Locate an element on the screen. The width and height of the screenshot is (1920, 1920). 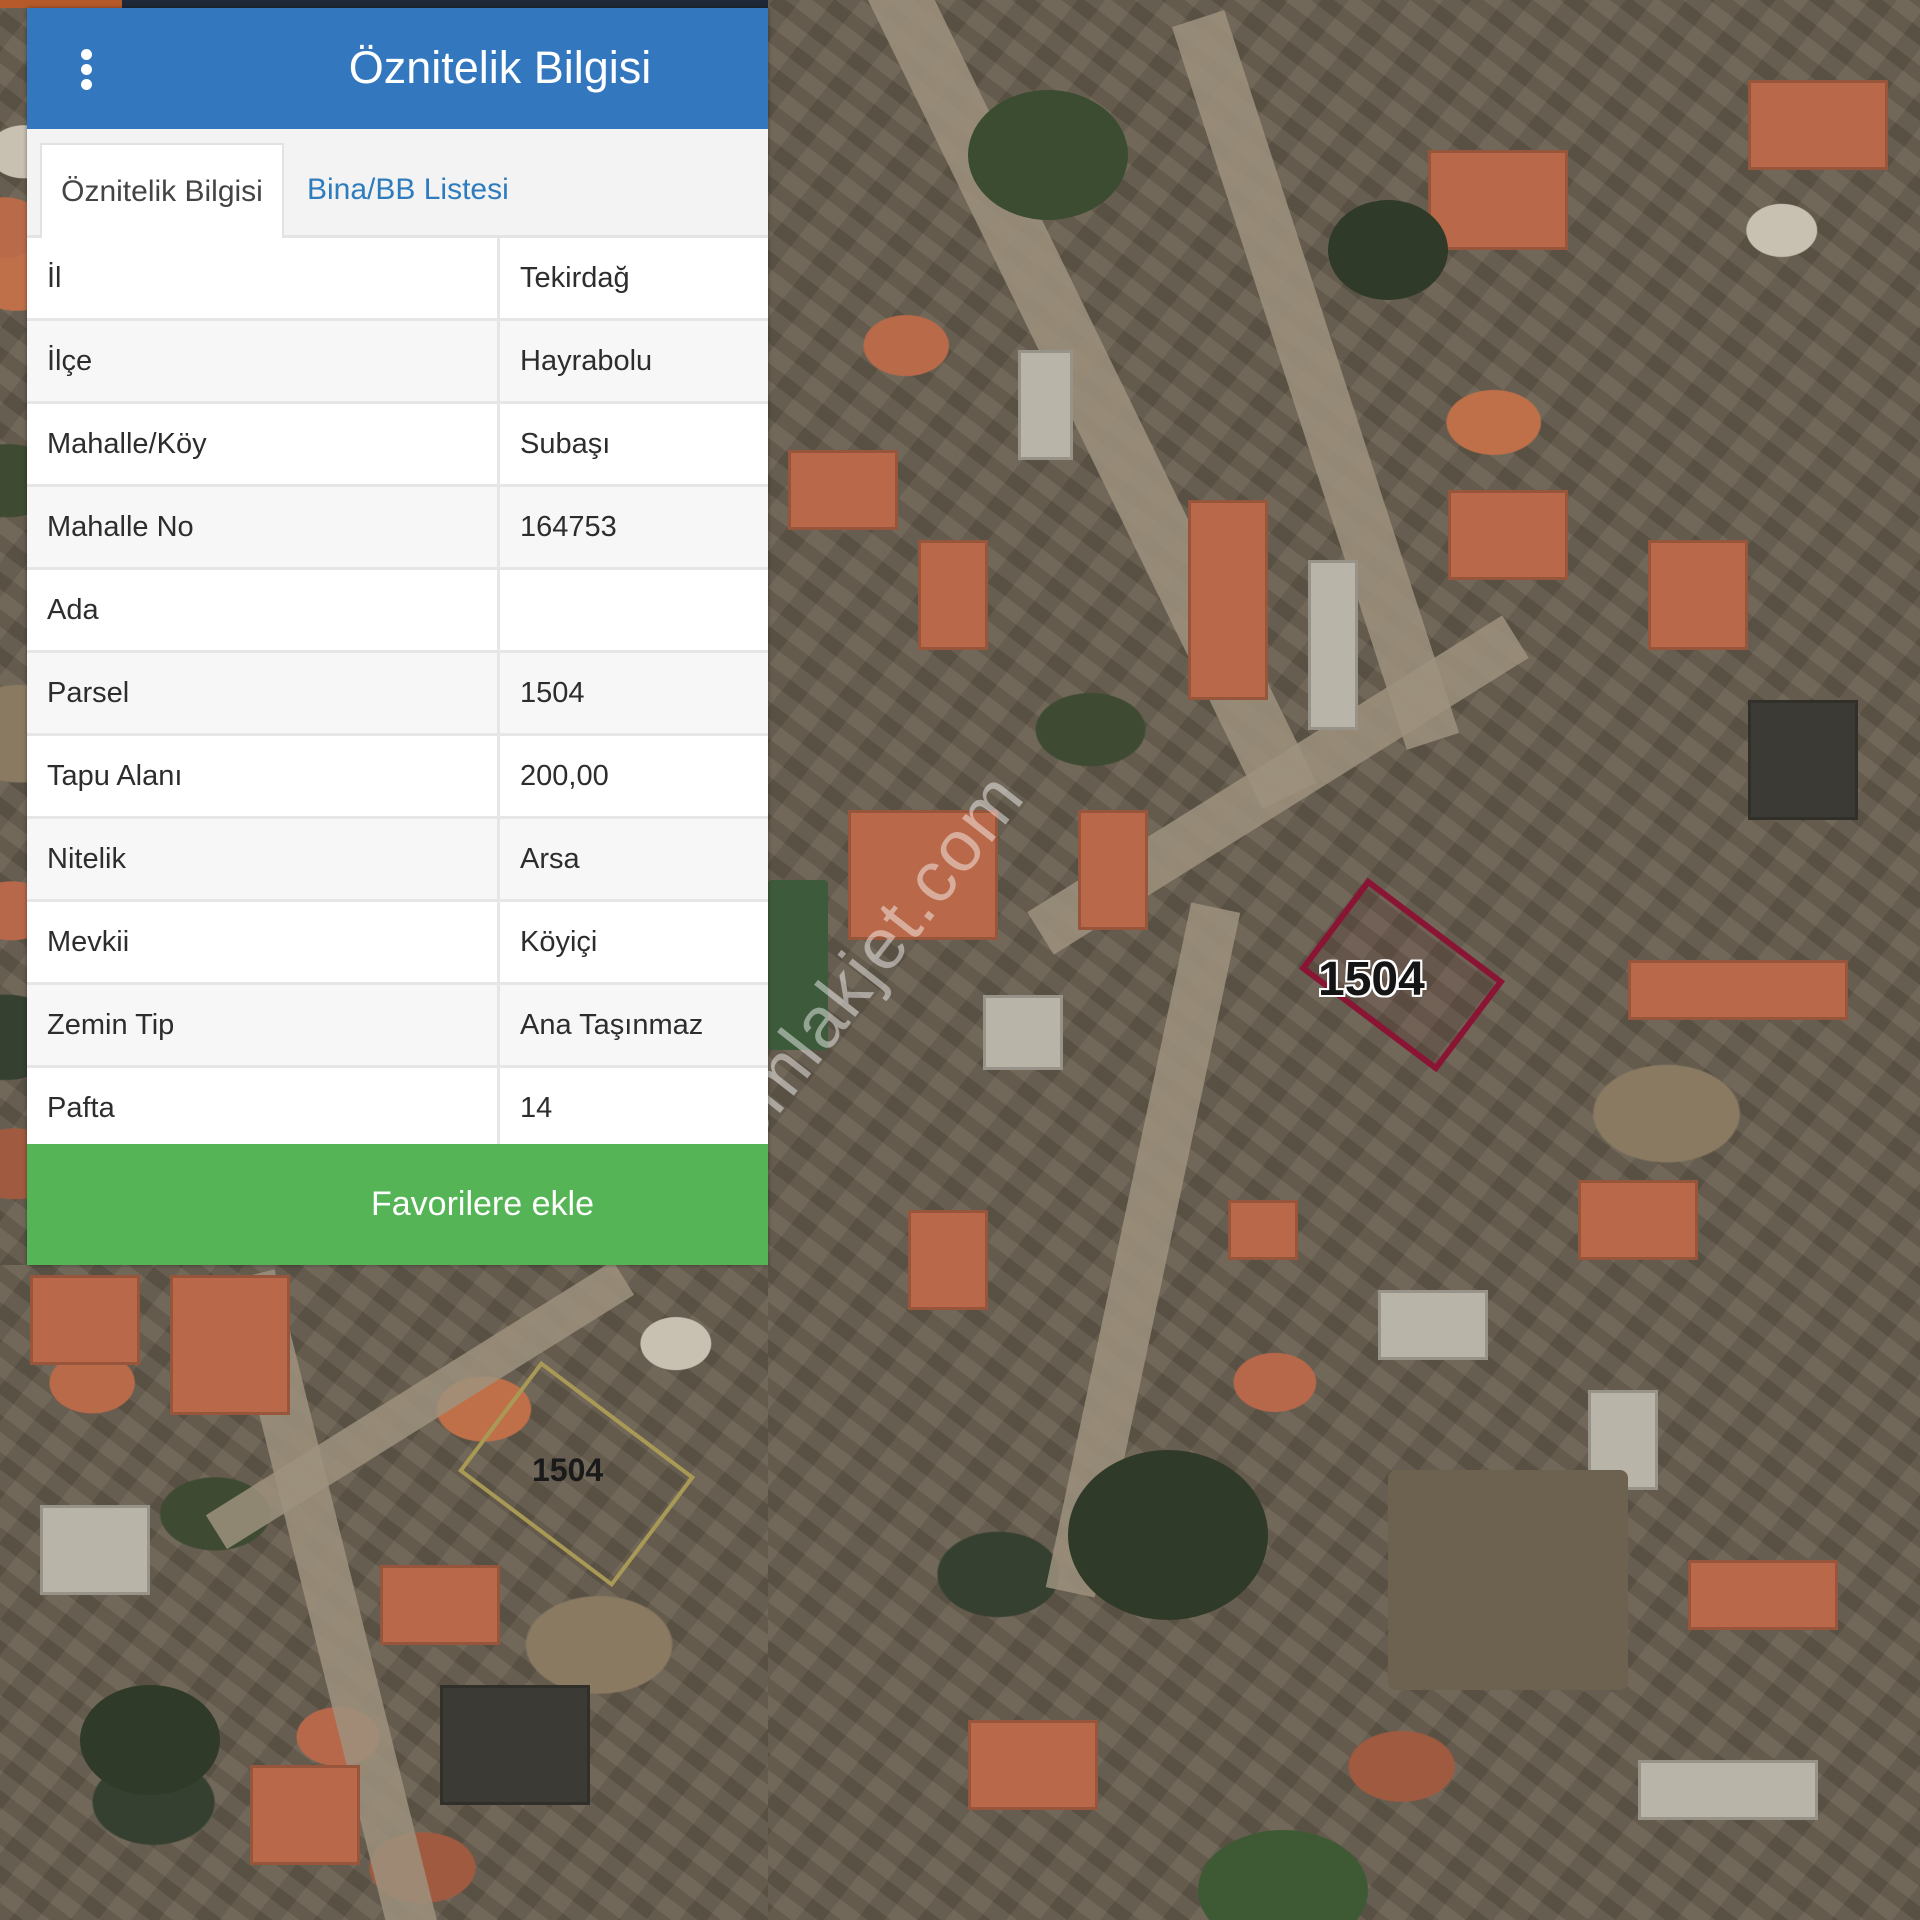
row-value: Subaşı is located at coordinates (633, 444).